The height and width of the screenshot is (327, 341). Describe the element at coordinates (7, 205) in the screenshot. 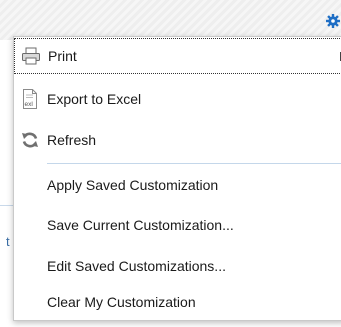

I see `background-divider` at that location.